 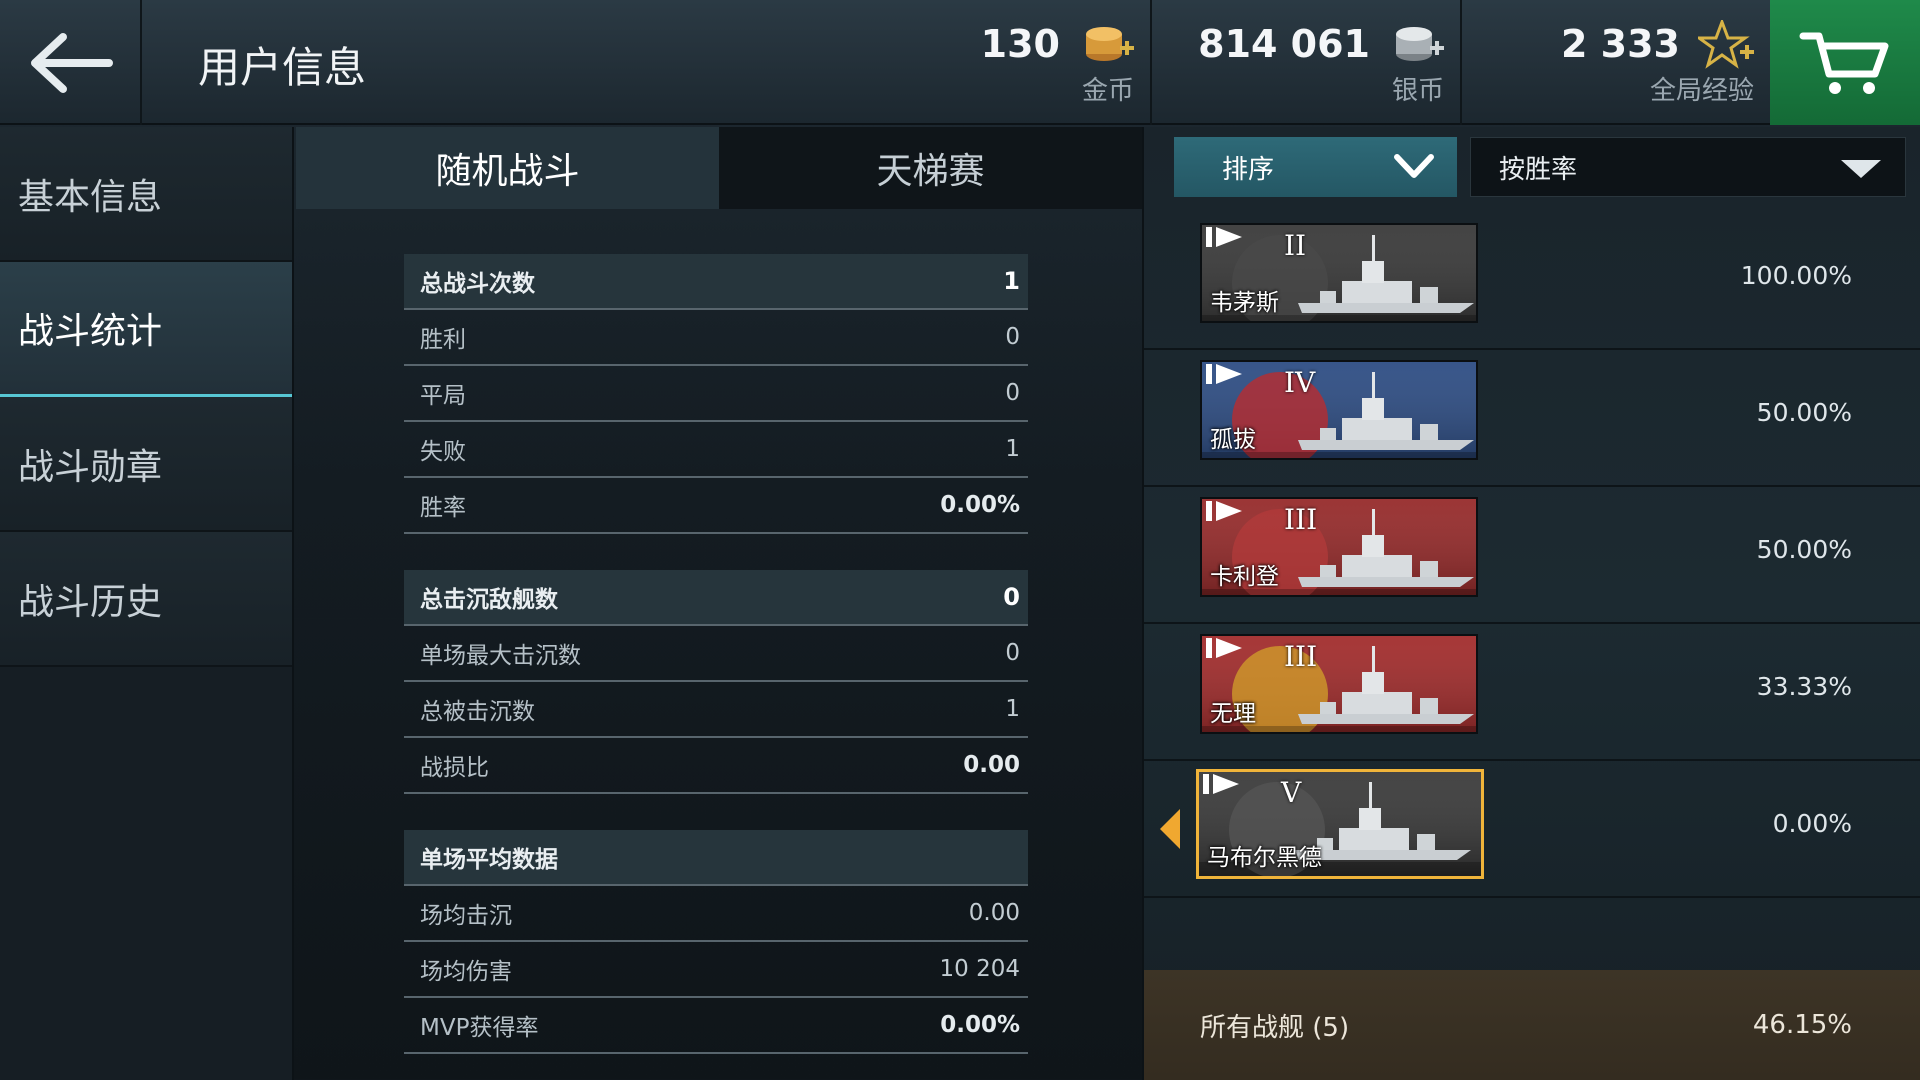 I want to click on summary-label: 所有战舰 (5), so click(x=1275, y=1027).